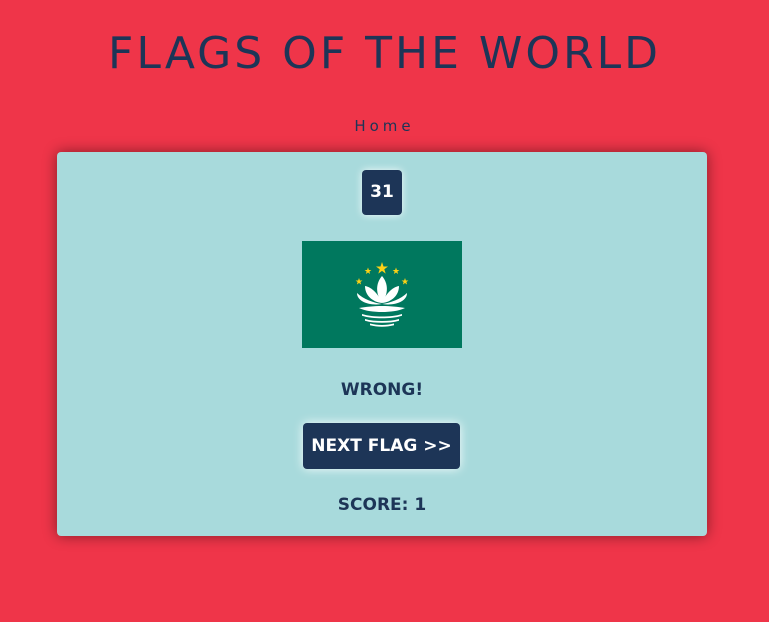 Image resolution: width=769 pixels, height=622 pixels. Describe the element at coordinates (381, 446) in the screenshot. I see `next-flag-button: NEXT FLAG >>` at that location.